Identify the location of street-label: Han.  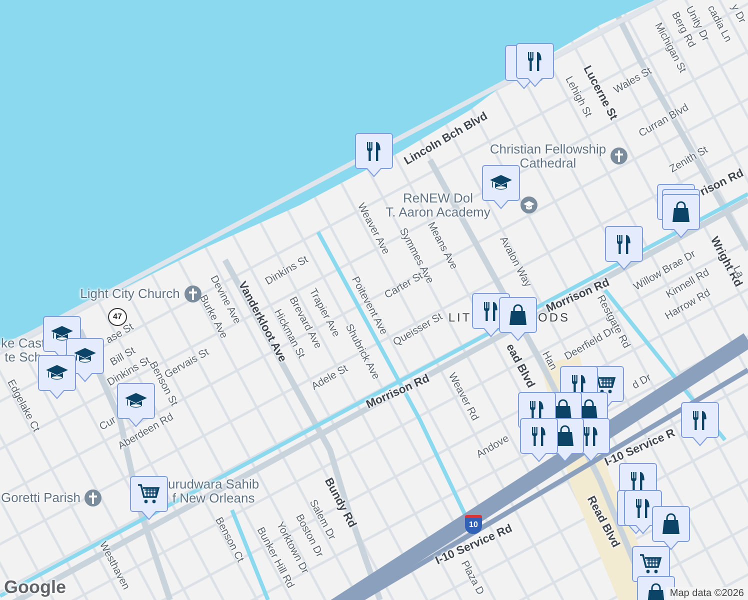
(549, 361).